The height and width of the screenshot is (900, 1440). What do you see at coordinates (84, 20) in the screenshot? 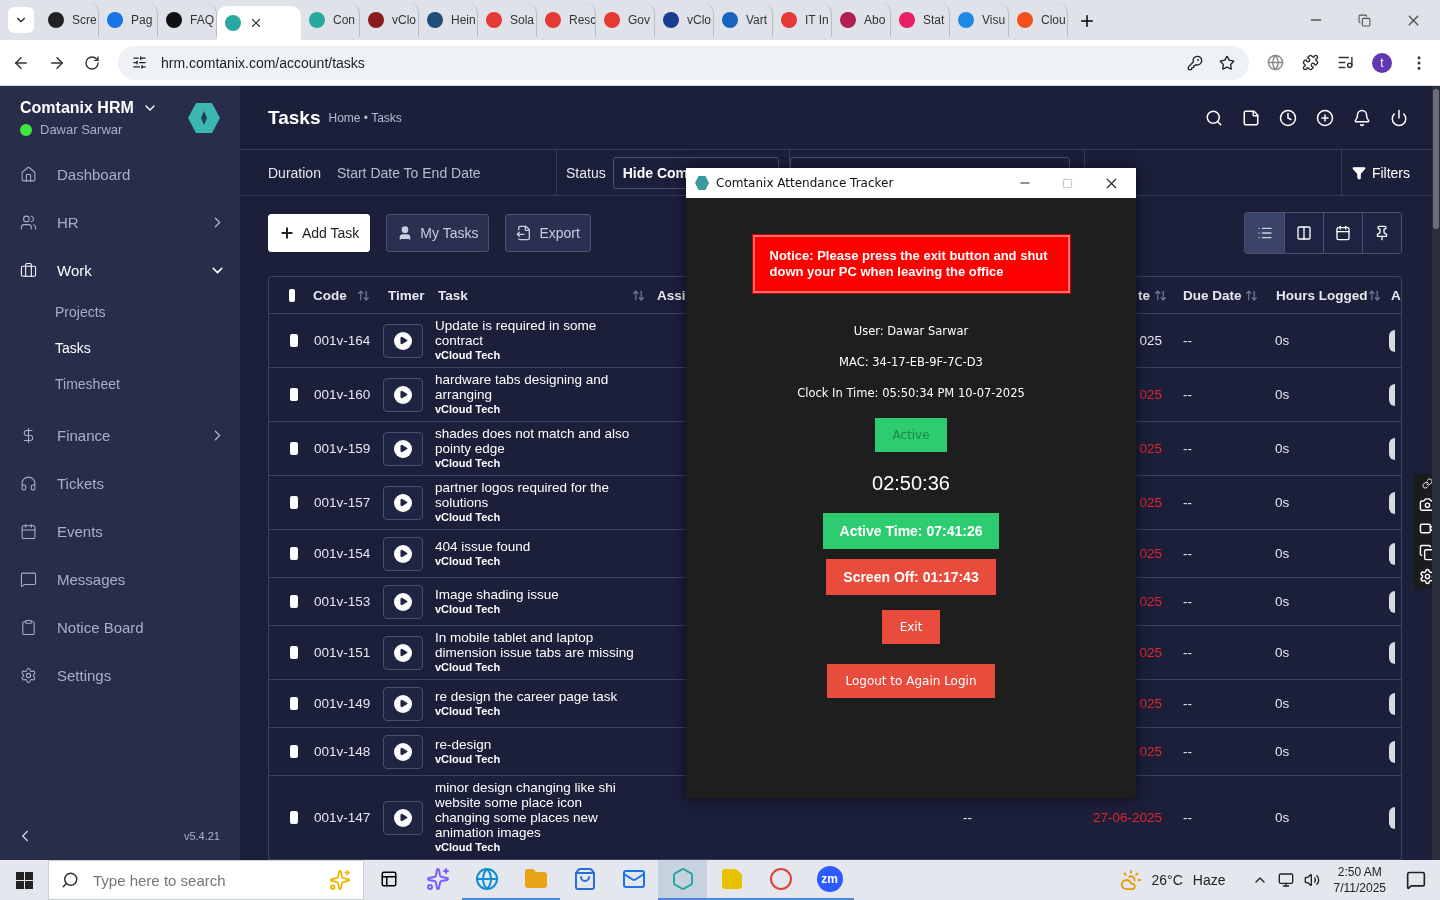
I see `tab-title: Scre` at bounding box center [84, 20].